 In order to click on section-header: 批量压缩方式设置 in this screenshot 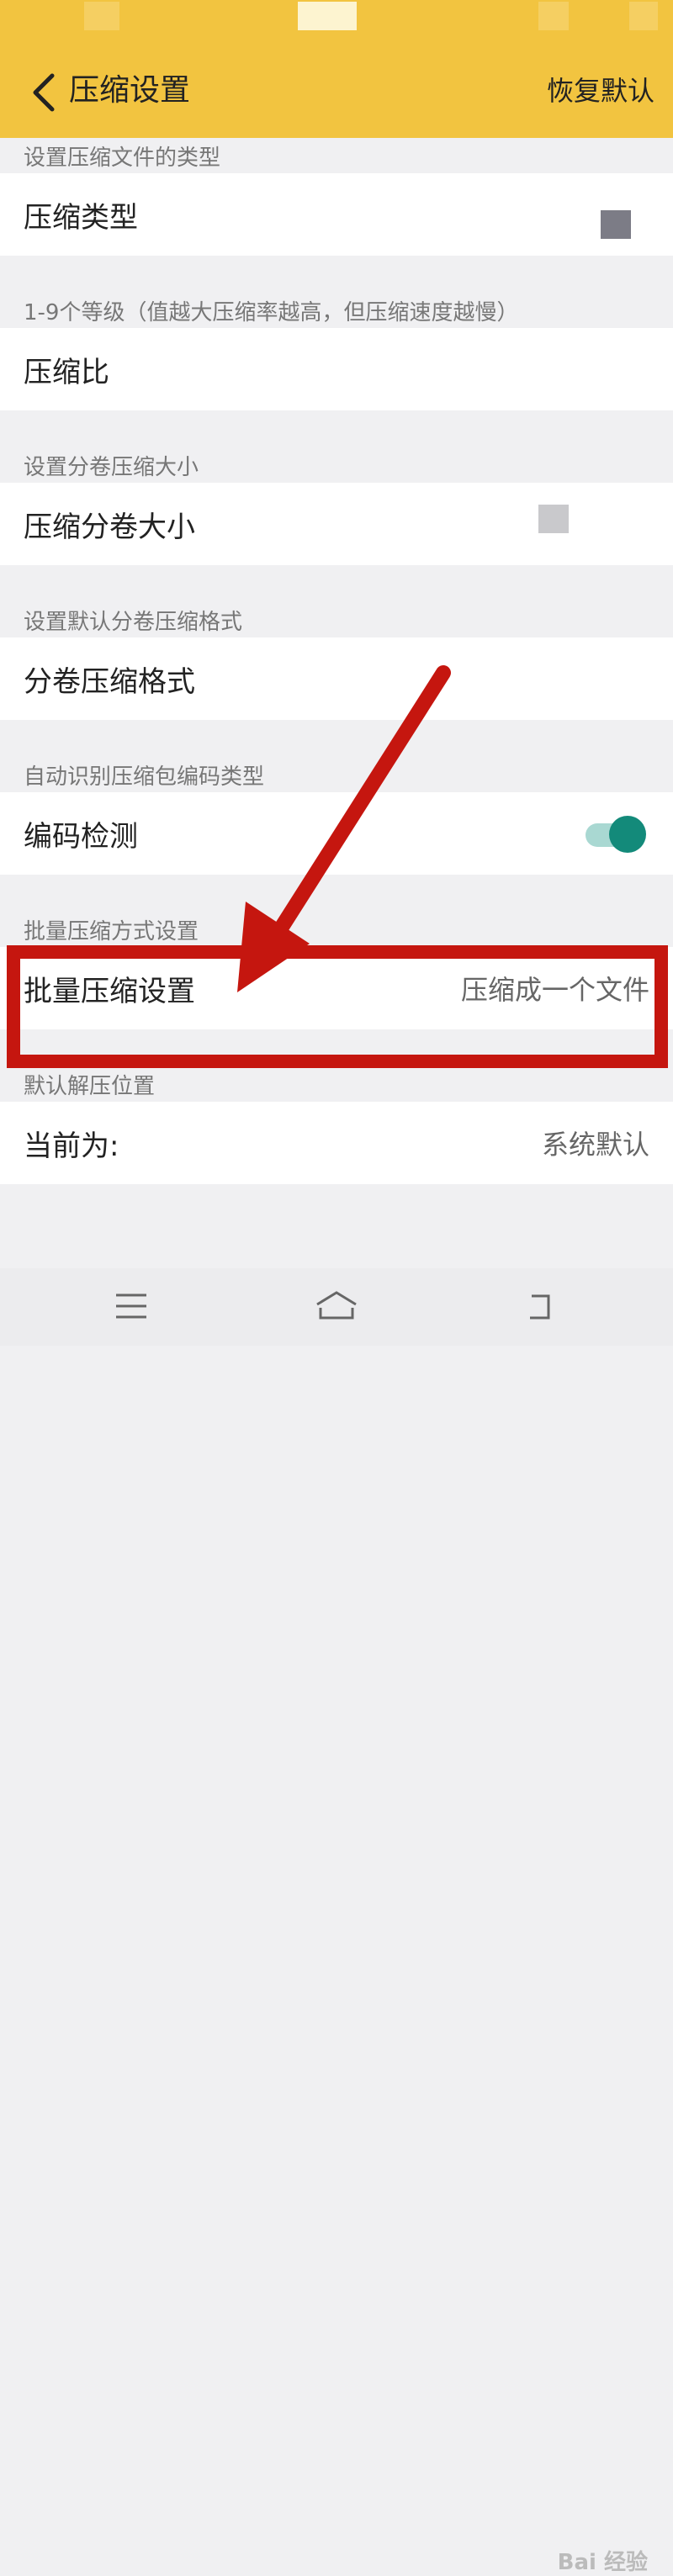, I will do `click(112, 931)`.